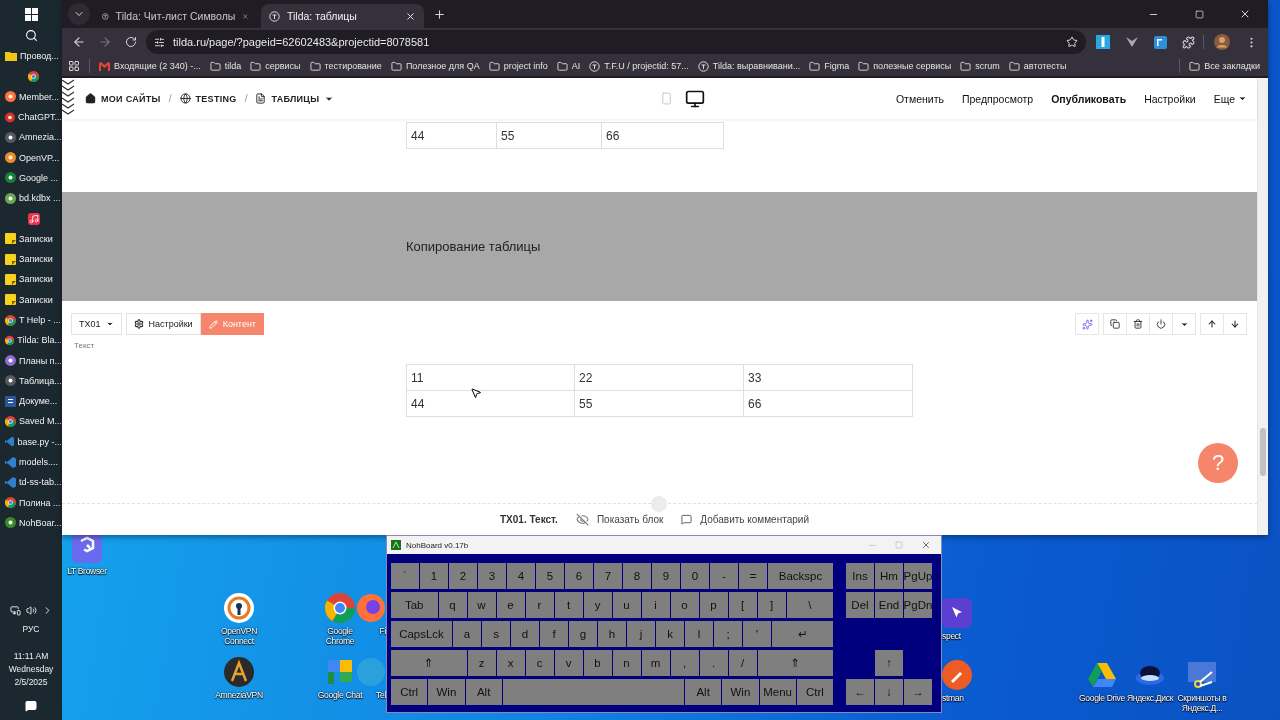 The image size is (1280, 720). What do you see at coordinates (492, 576) in the screenshot?
I see `keyboard-key: 3` at bounding box center [492, 576].